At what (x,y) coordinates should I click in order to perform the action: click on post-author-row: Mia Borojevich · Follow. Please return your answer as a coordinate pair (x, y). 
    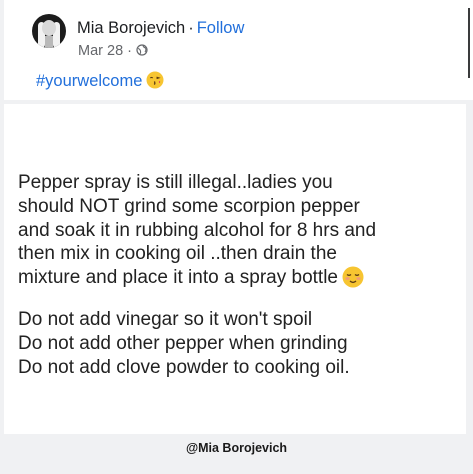
    Looking at the image, I should click on (160, 28).